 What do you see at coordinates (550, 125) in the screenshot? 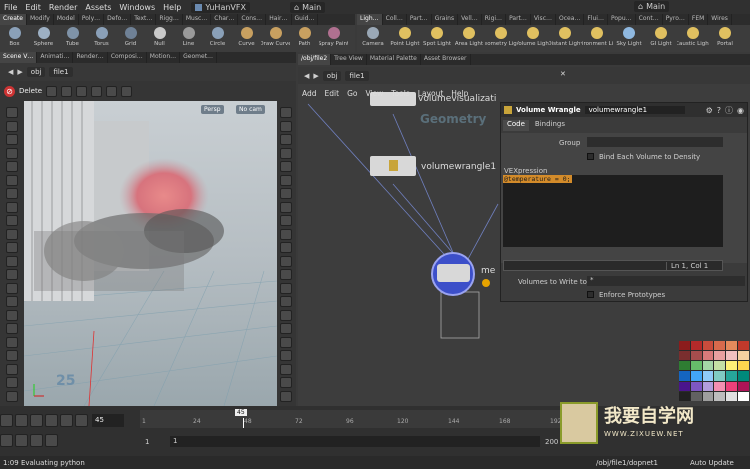
I see `tab-bindings: Bindings` at bounding box center [550, 125].